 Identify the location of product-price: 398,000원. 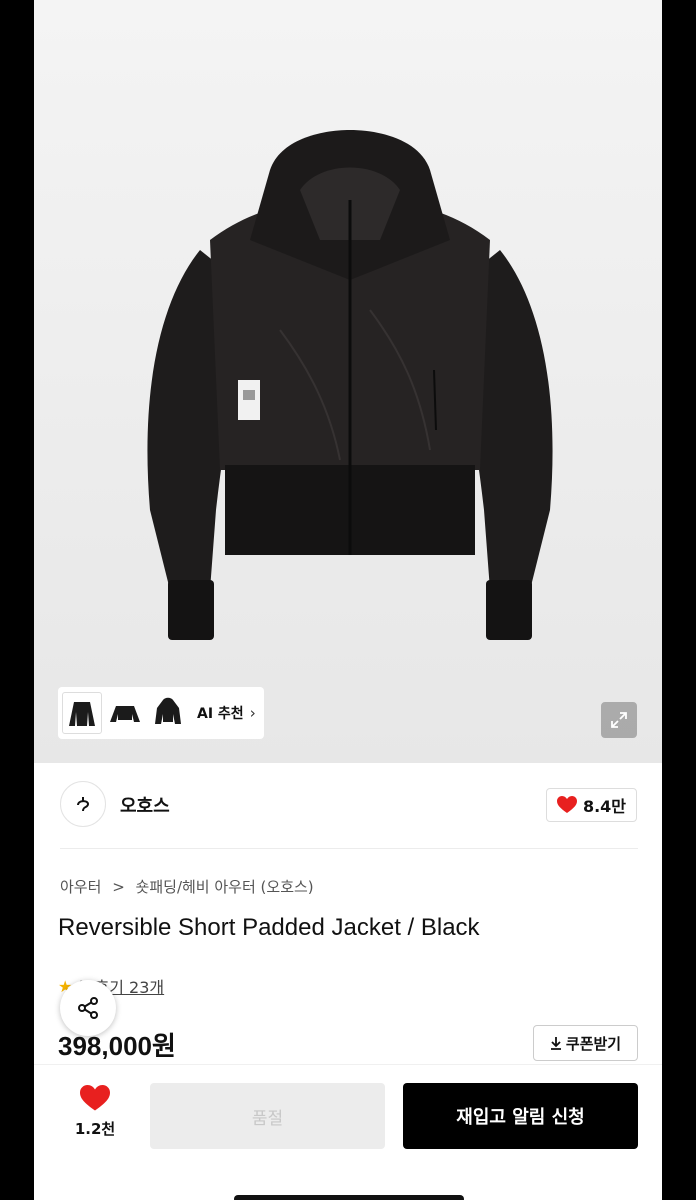
(117, 1046).